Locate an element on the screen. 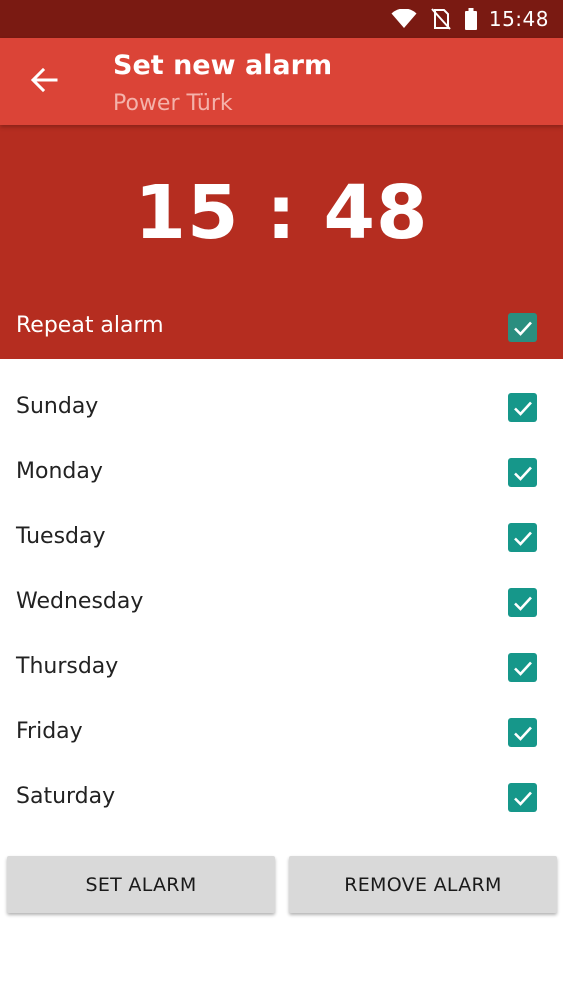 The width and height of the screenshot is (563, 1000). day-label: Wednesday is located at coordinates (80, 601).